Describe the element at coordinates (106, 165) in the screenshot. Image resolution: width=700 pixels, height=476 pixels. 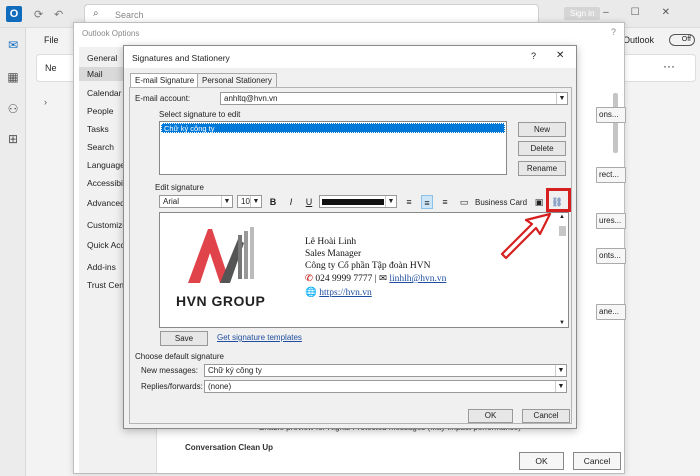
I see `nav-language: Language` at that location.